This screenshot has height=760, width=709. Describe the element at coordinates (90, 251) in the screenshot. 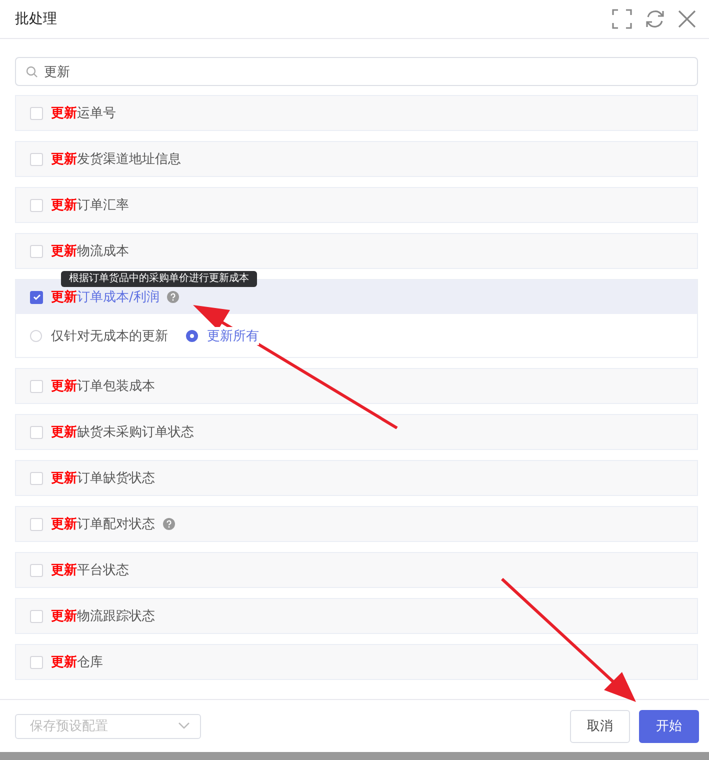

I see `option-label: 更新物流成本` at that location.